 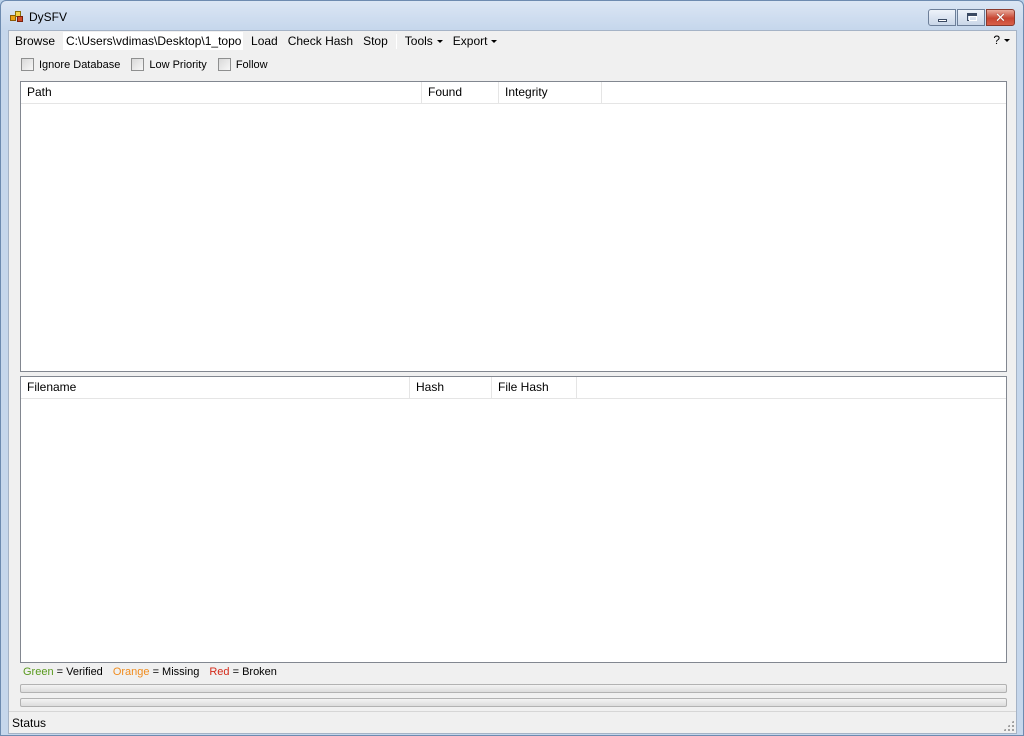 What do you see at coordinates (221, 92) in the screenshot?
I see `column-header-path: Path` at bounding box center [221, 92].